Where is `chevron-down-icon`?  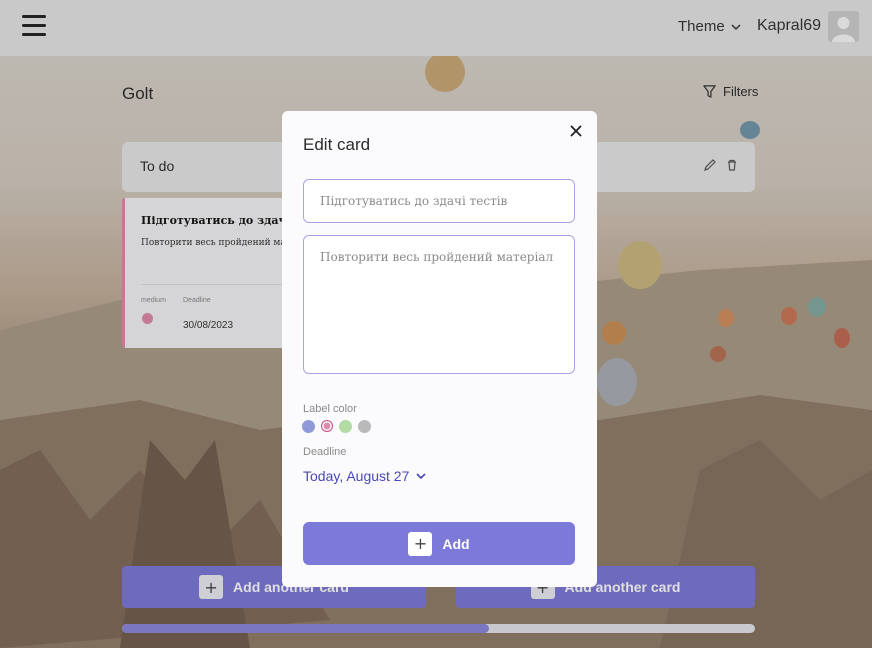 chevron-down-icon is located at coordinates (421, 476).